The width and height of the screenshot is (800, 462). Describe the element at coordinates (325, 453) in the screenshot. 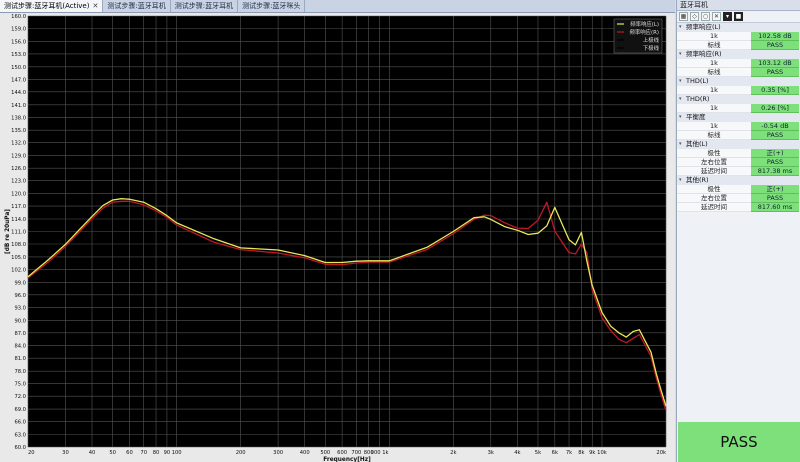

I see `x-tick-label: 500` at that location.